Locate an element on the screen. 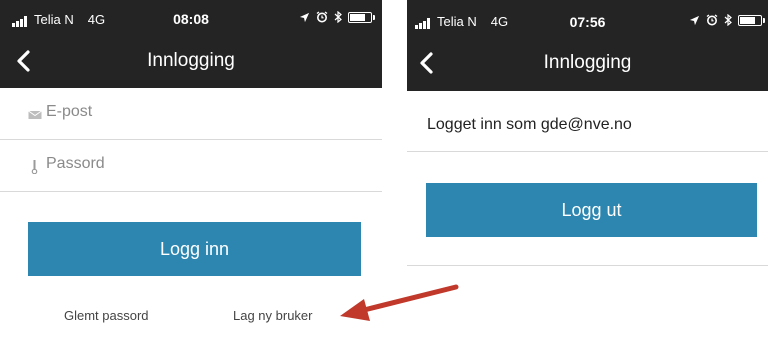 This screenshot has height=356, width=768. password-placeholder: Passord is located at coordinates (75, 163).